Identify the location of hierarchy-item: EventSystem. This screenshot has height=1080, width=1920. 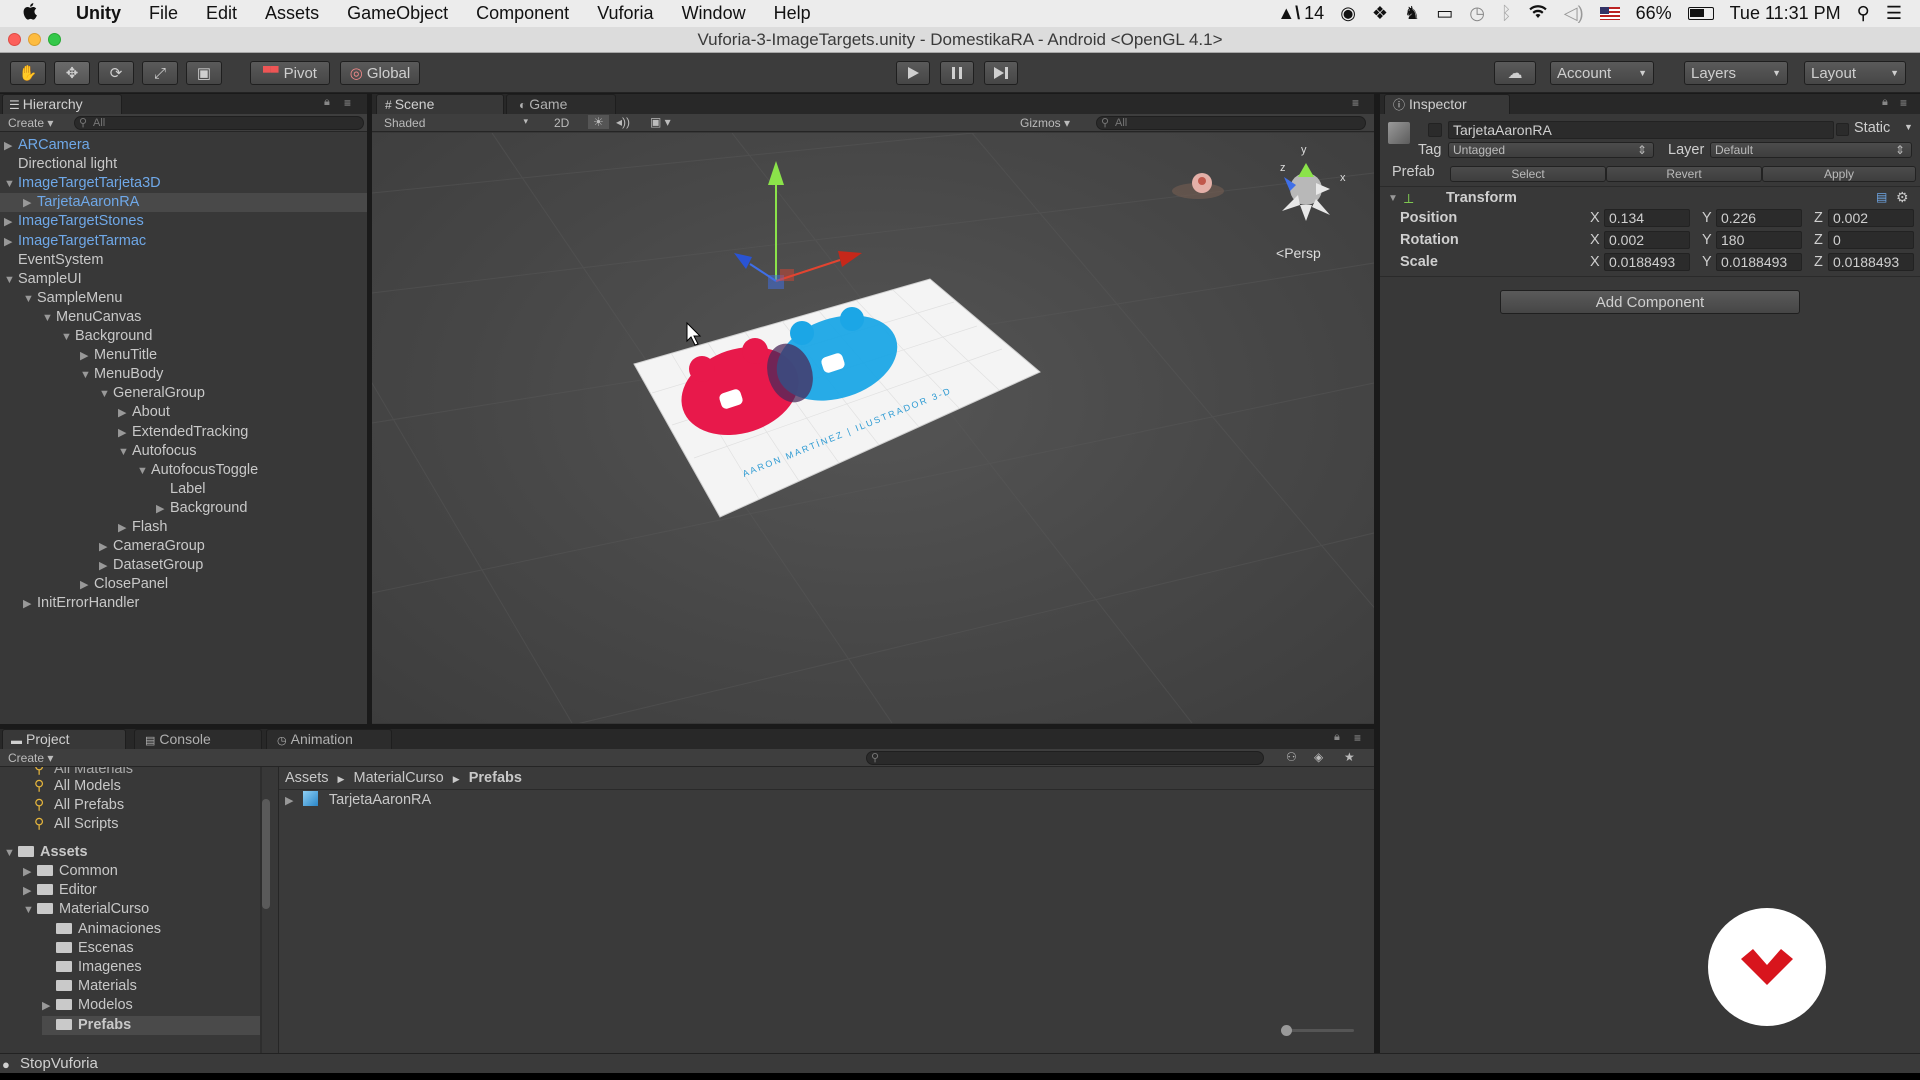
(183, 260).